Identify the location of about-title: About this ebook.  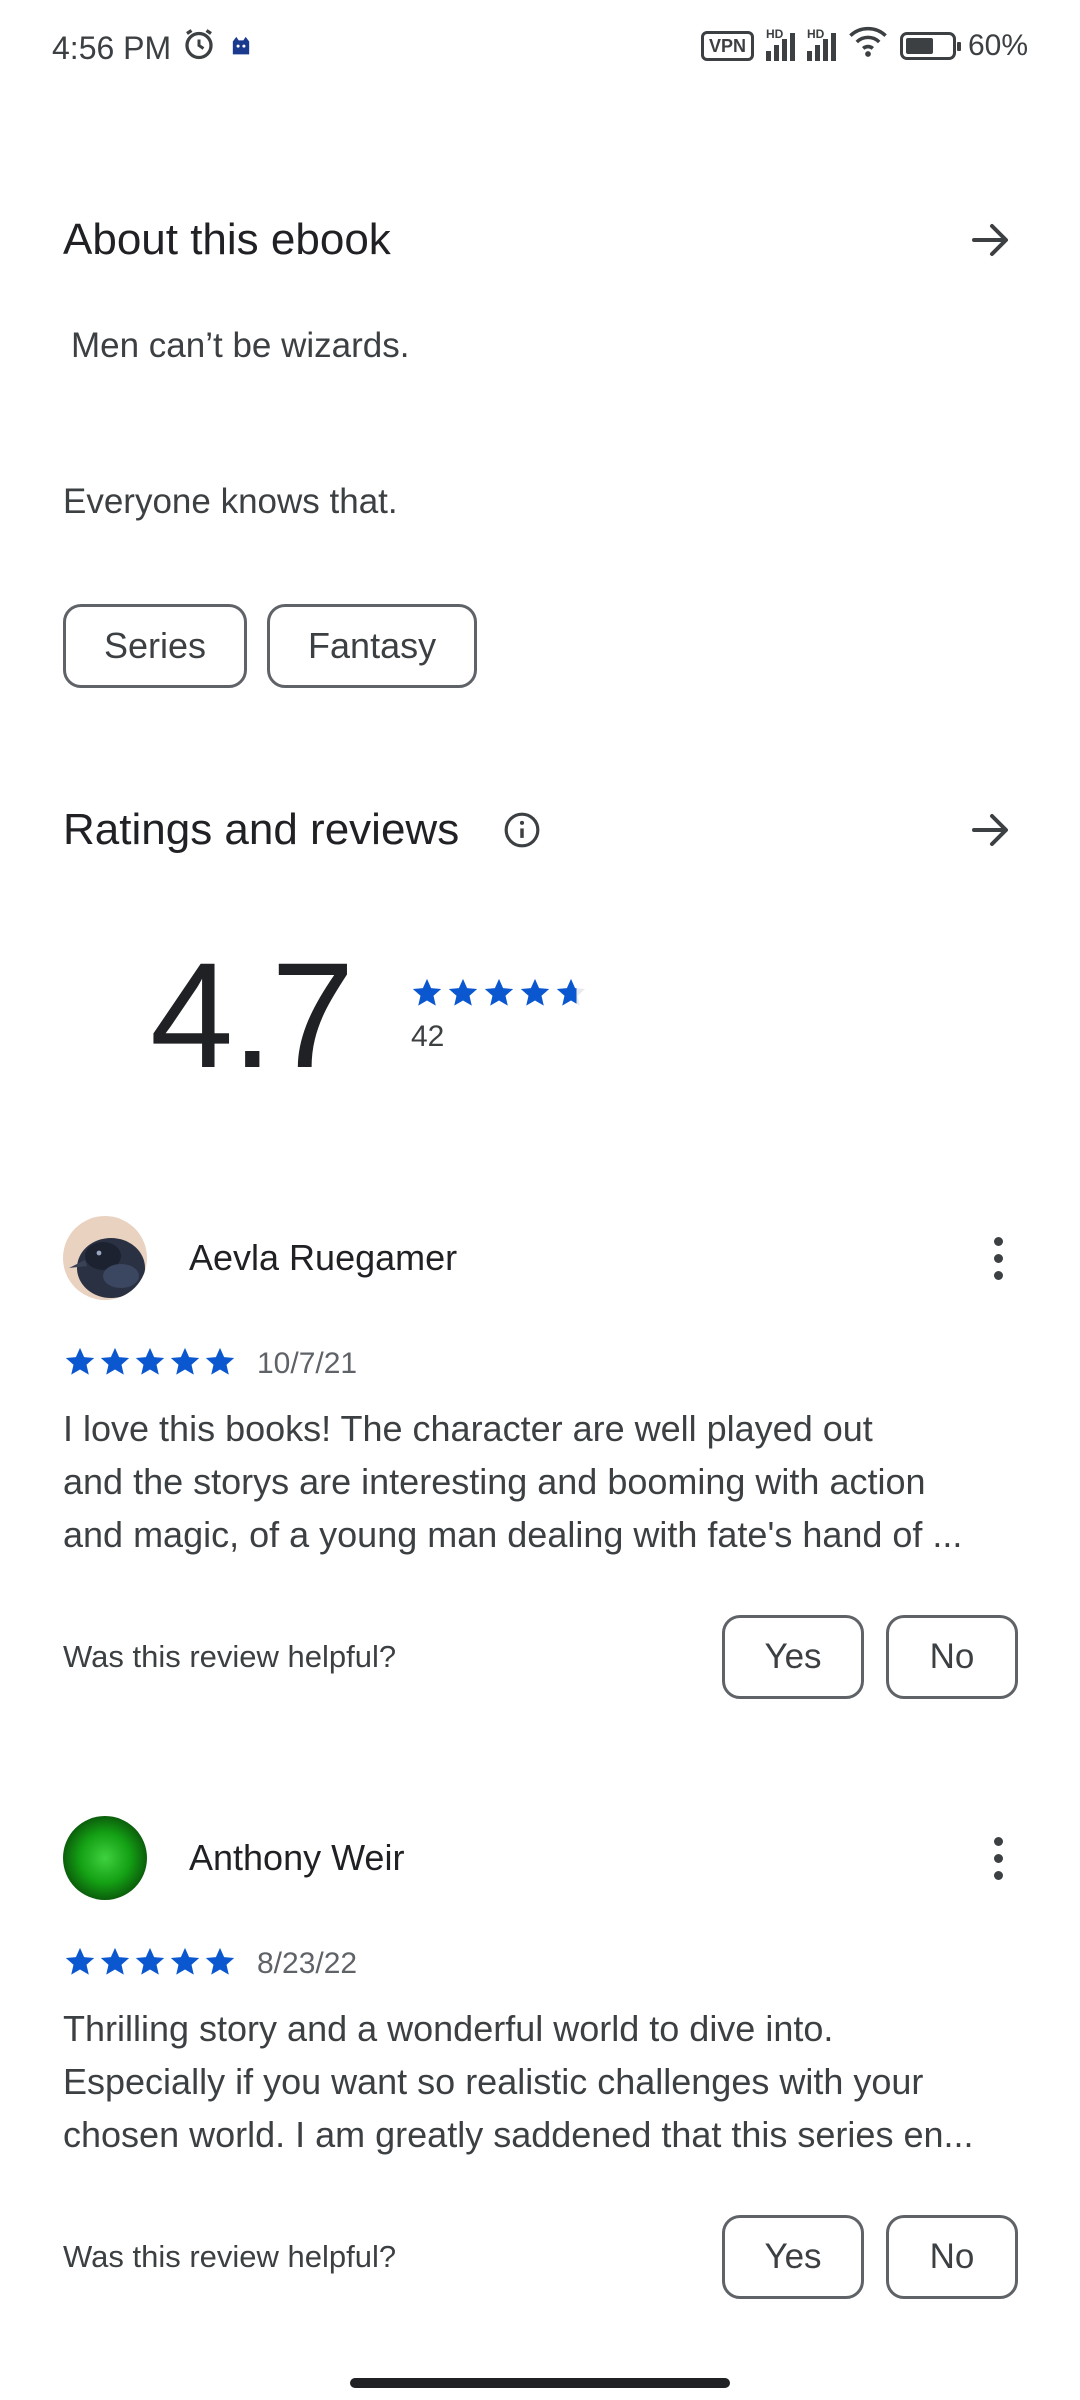
(227, 239).